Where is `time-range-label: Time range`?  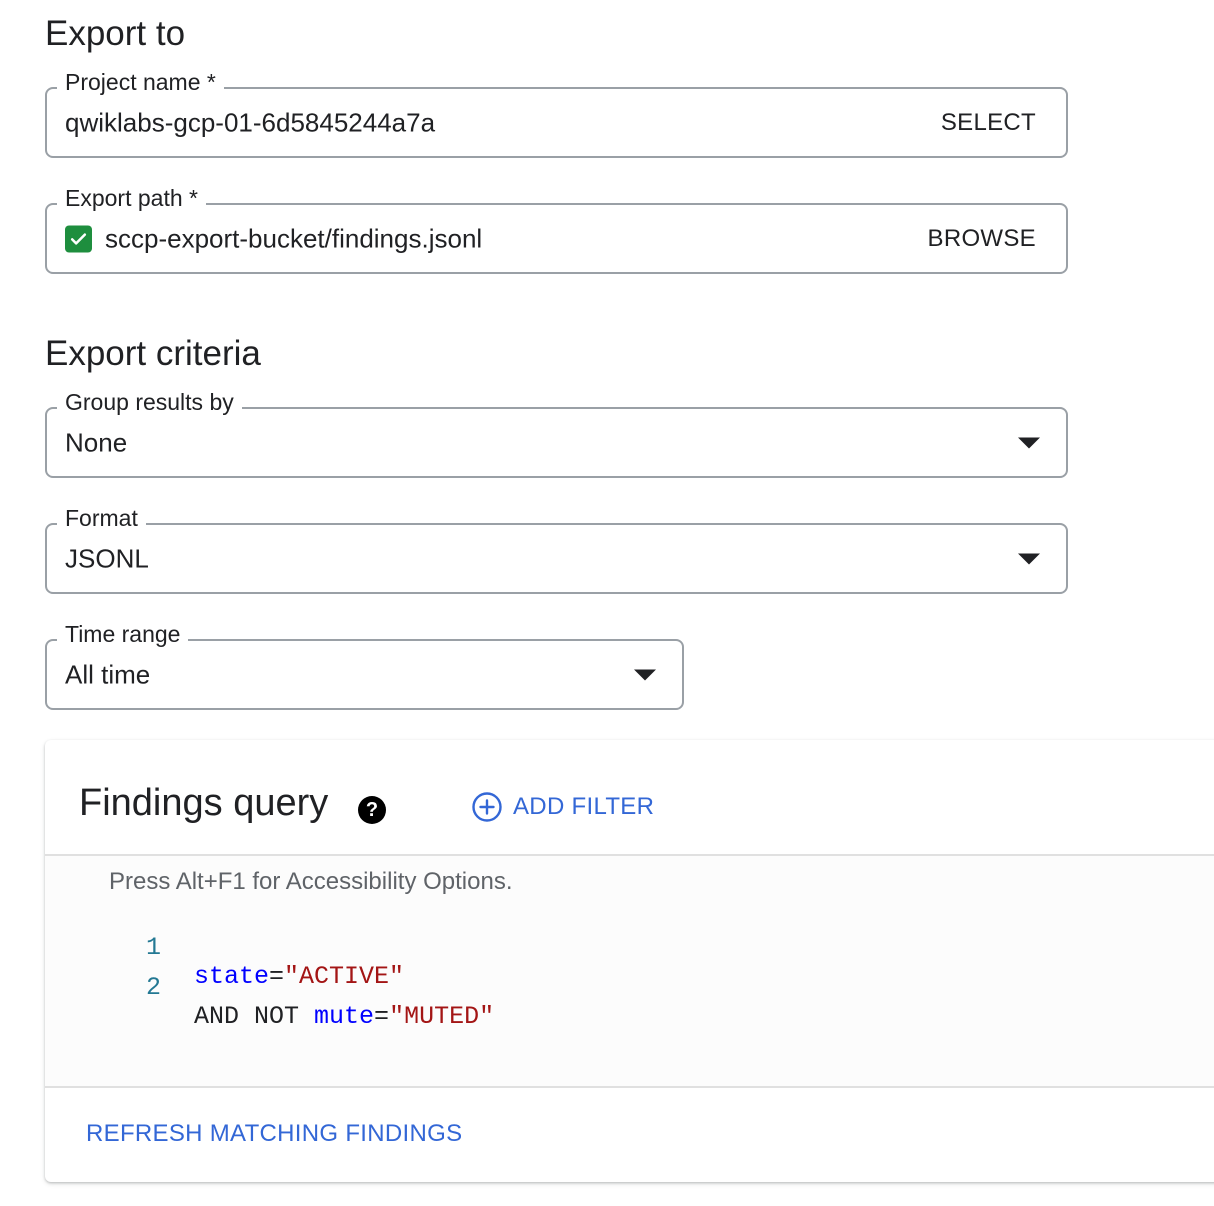
time-range-label: Time range is located at coordinates (123, 634).